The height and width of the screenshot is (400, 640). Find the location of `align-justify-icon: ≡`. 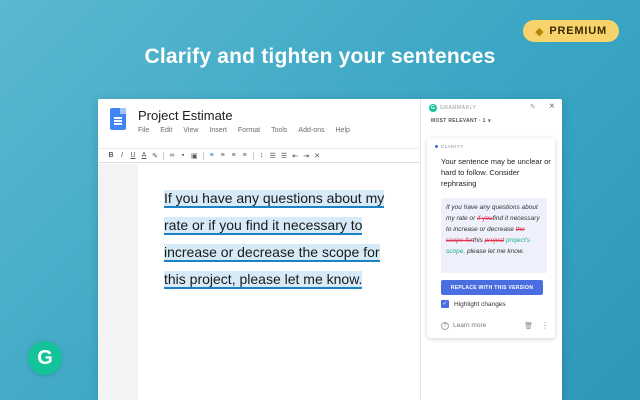

align-justify-icon: ≡ is located at coordinates (245, 155).